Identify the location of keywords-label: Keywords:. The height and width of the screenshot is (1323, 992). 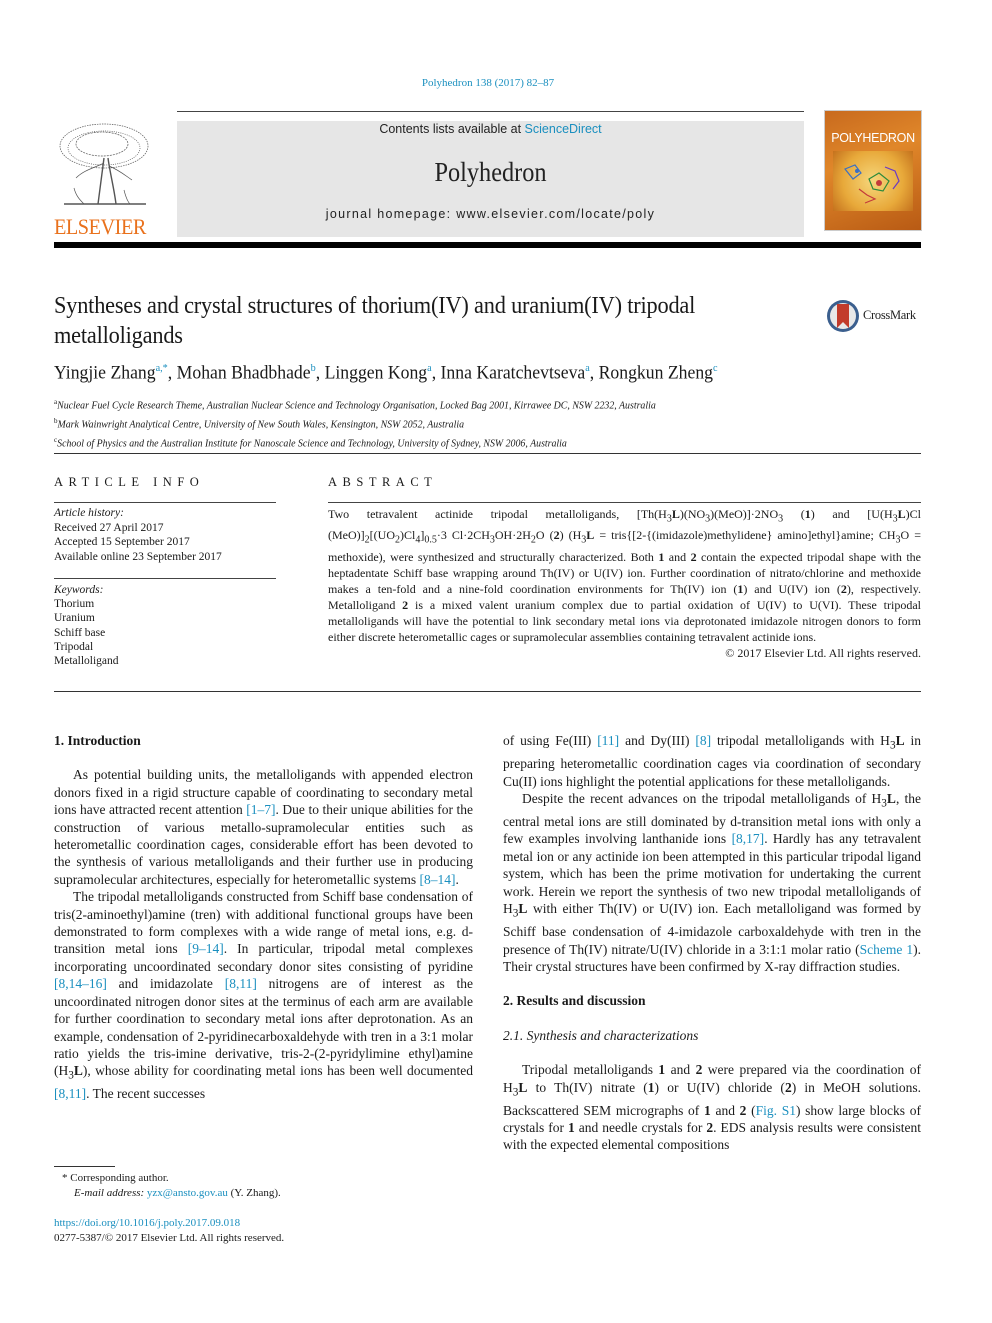
(79, 590).